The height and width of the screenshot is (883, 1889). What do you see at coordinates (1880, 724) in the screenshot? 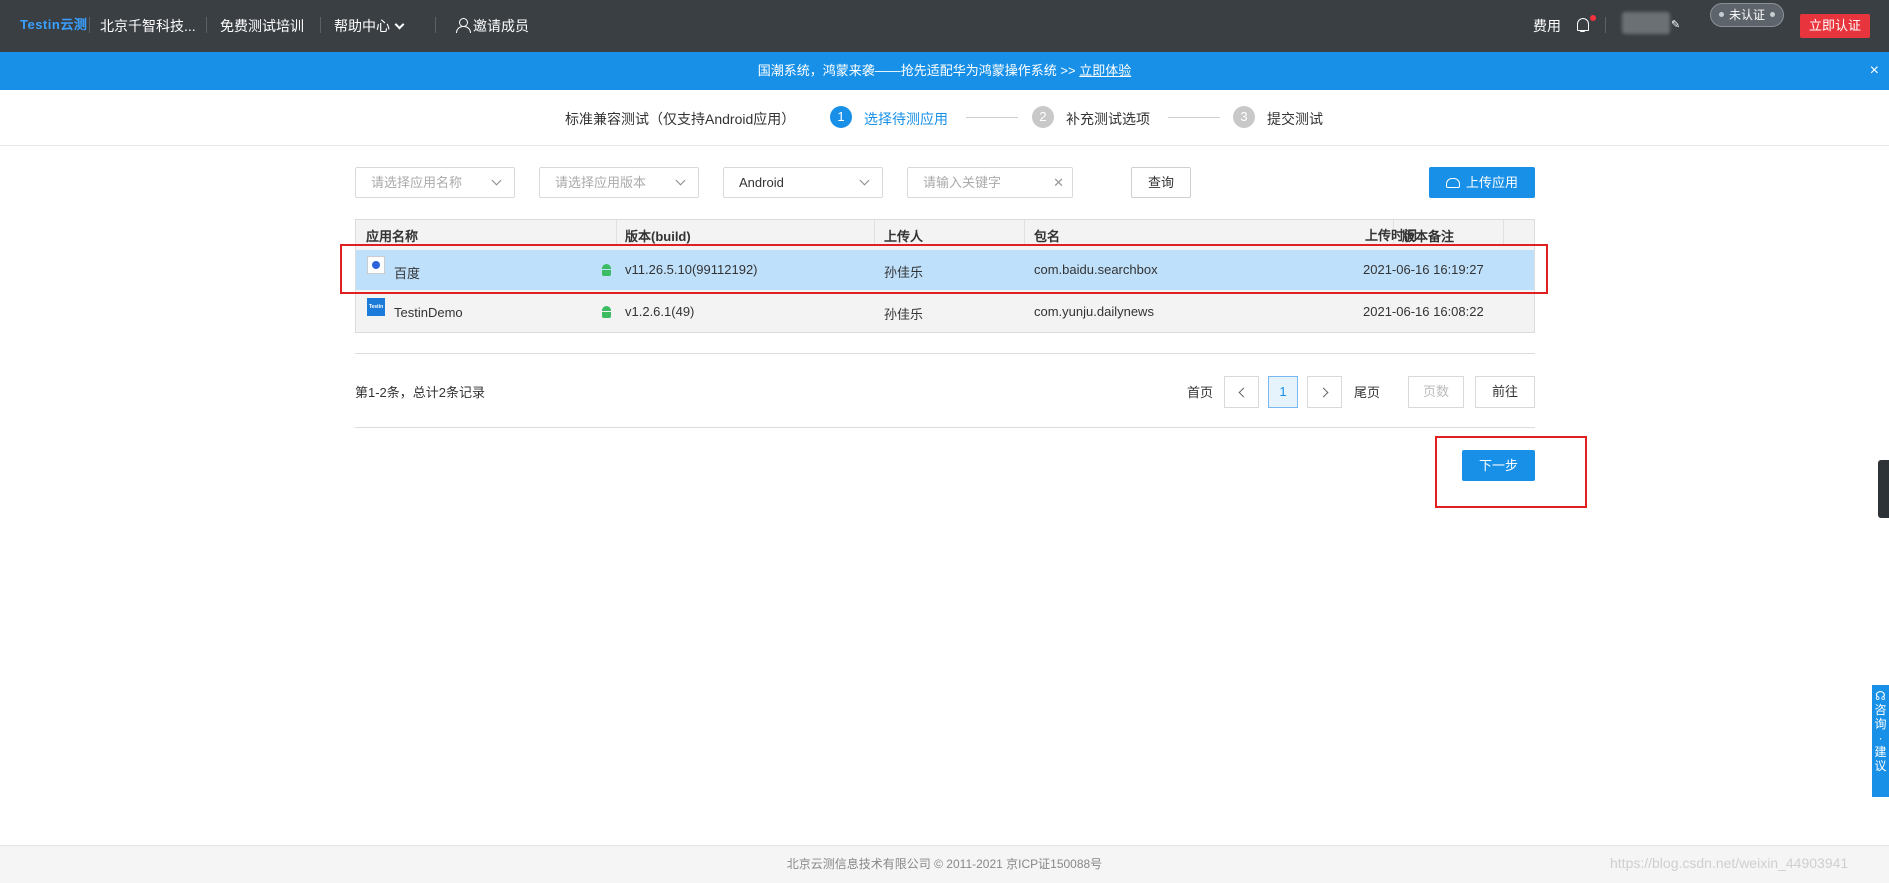
I see `side-tab-char: 询` at bounding box center [1880, 724].